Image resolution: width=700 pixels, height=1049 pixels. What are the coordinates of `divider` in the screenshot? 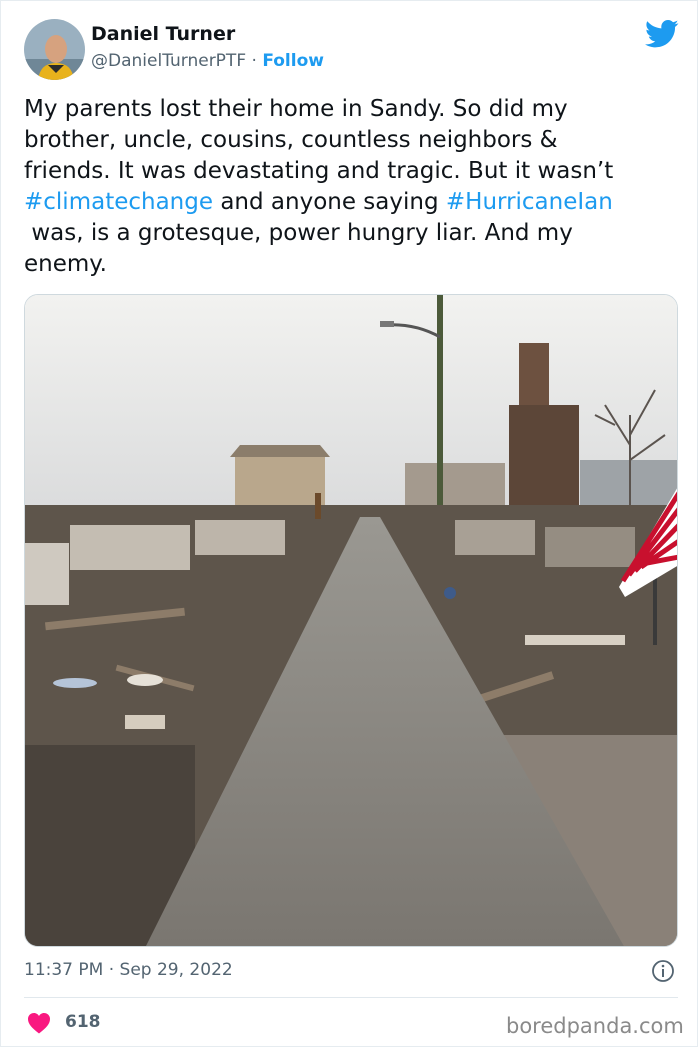 It's located at (351, 997).